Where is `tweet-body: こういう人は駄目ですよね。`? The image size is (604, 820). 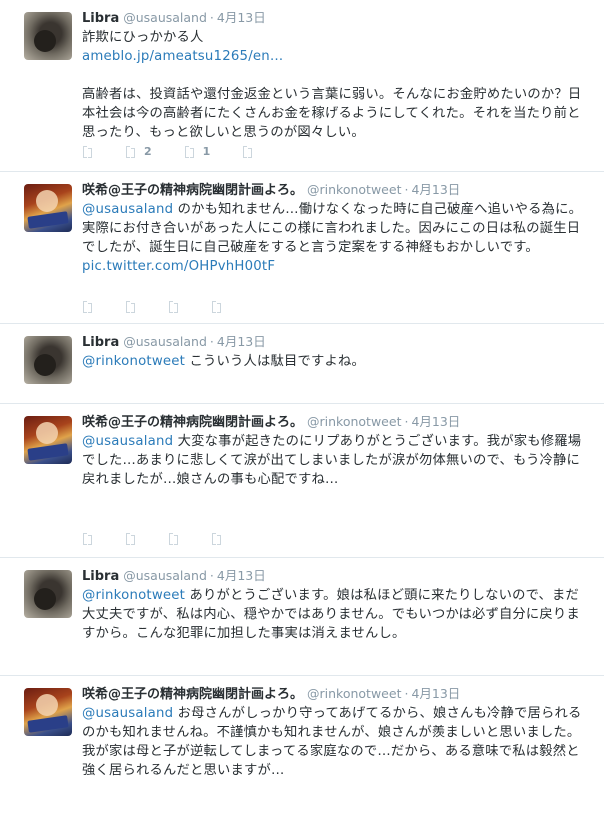 tweet-body: こういう人は駄目ですよね。 is located at coordinates (275, 361).